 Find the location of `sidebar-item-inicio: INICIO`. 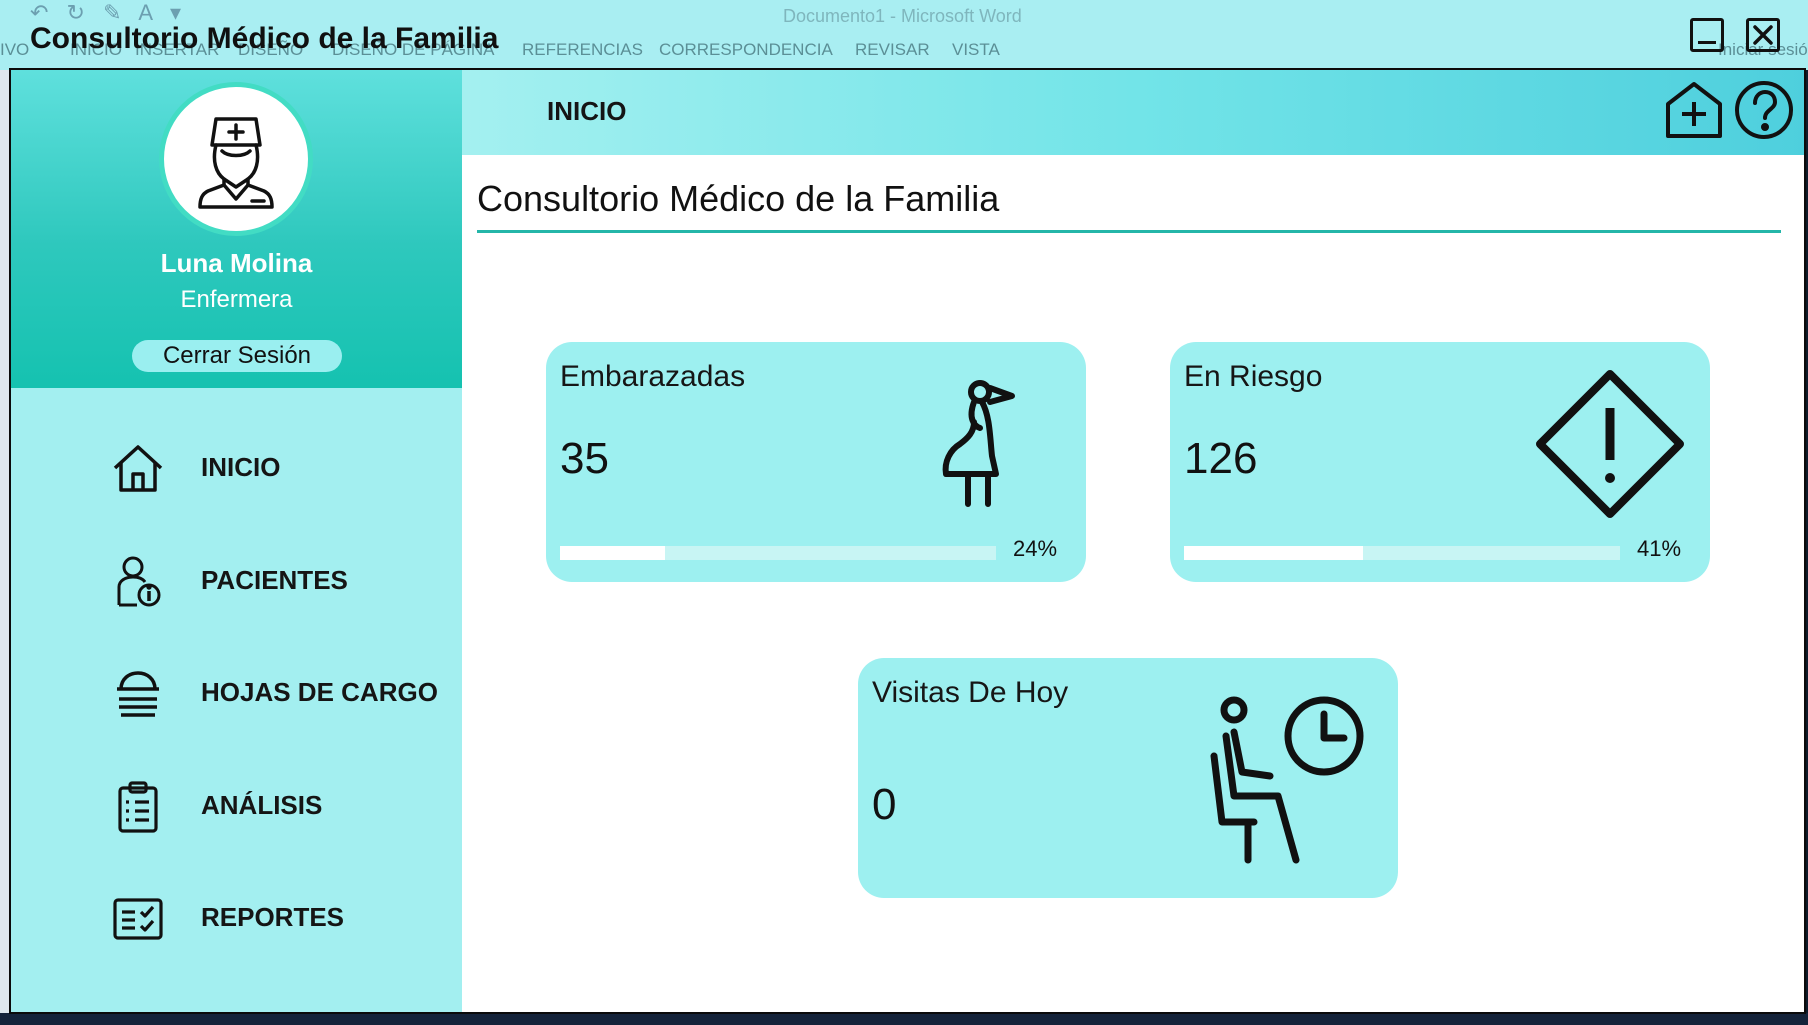

sidebar-item-inicio: INICIO is located at coordinates (236, 468).